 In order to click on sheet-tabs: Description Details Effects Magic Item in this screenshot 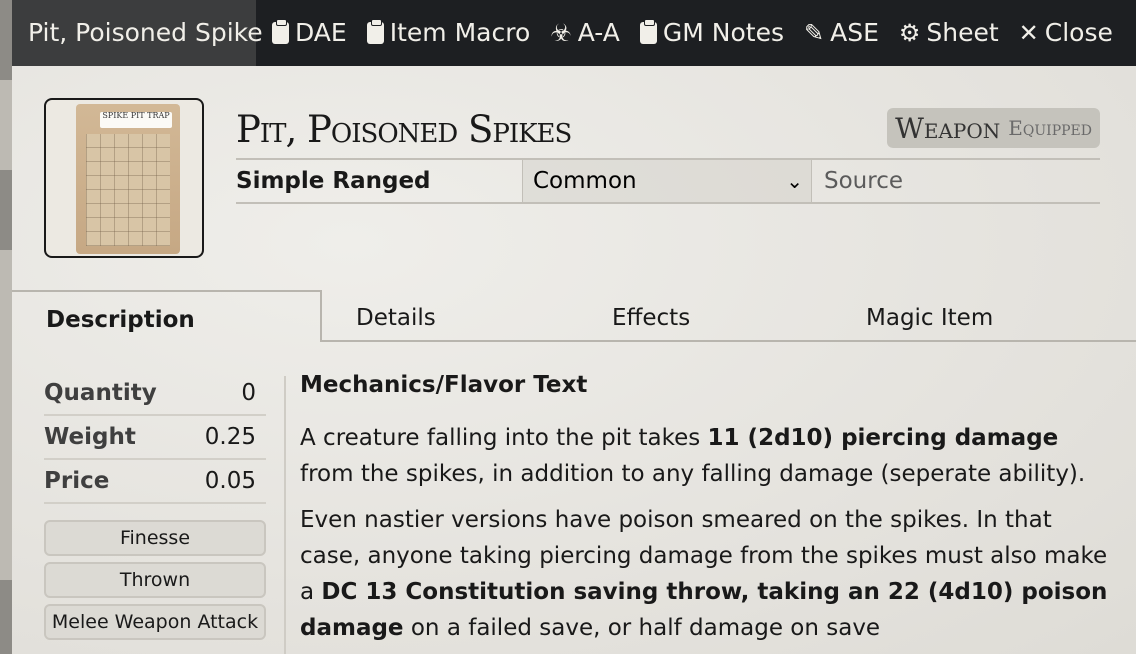, I will do `click(574, 316)`.